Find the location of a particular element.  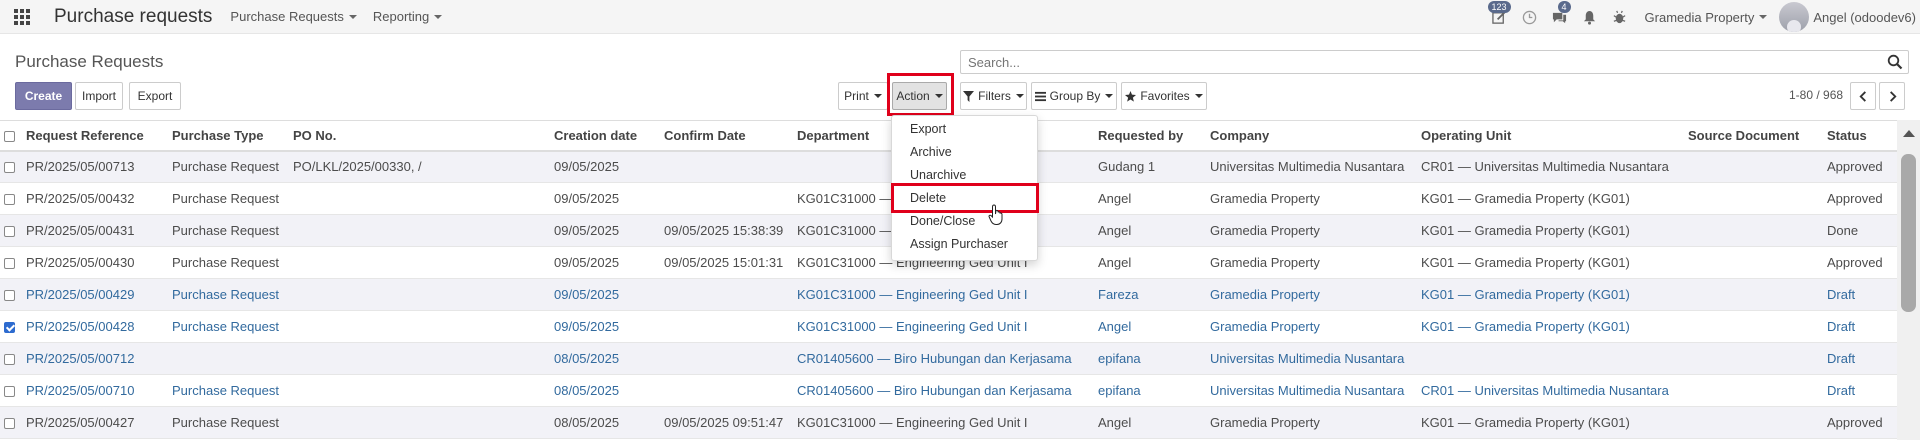

column-header: Purchase Type is located at coordinates (228, 136).